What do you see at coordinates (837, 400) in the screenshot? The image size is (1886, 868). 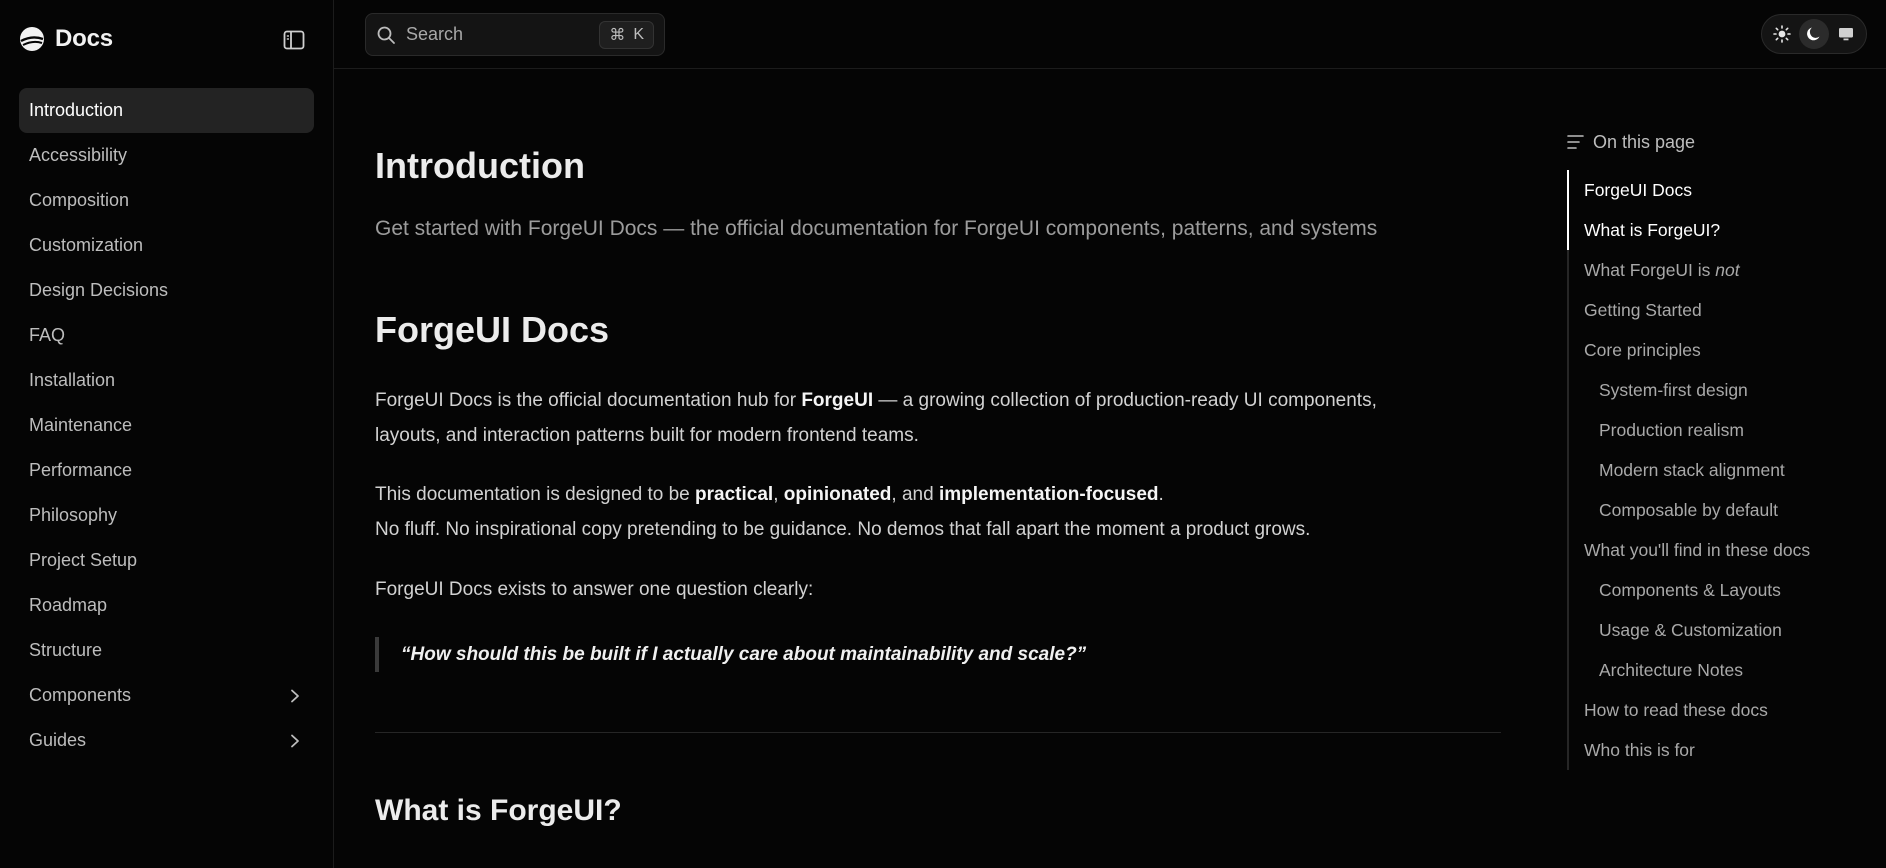 I see `emphasis-text: ForgeUI` at bounding box center [837, 400].